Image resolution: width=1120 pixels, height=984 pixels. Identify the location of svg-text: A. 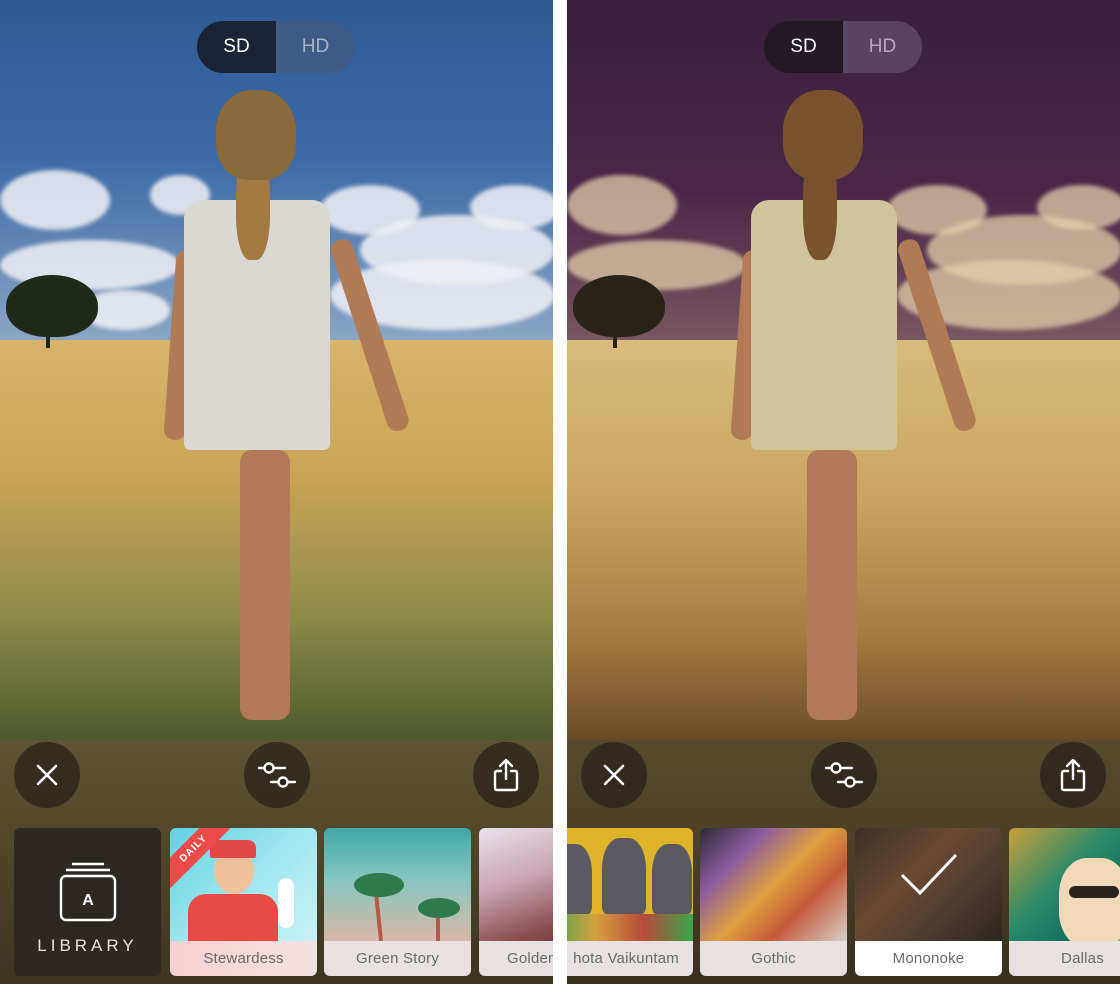
(88, 900).